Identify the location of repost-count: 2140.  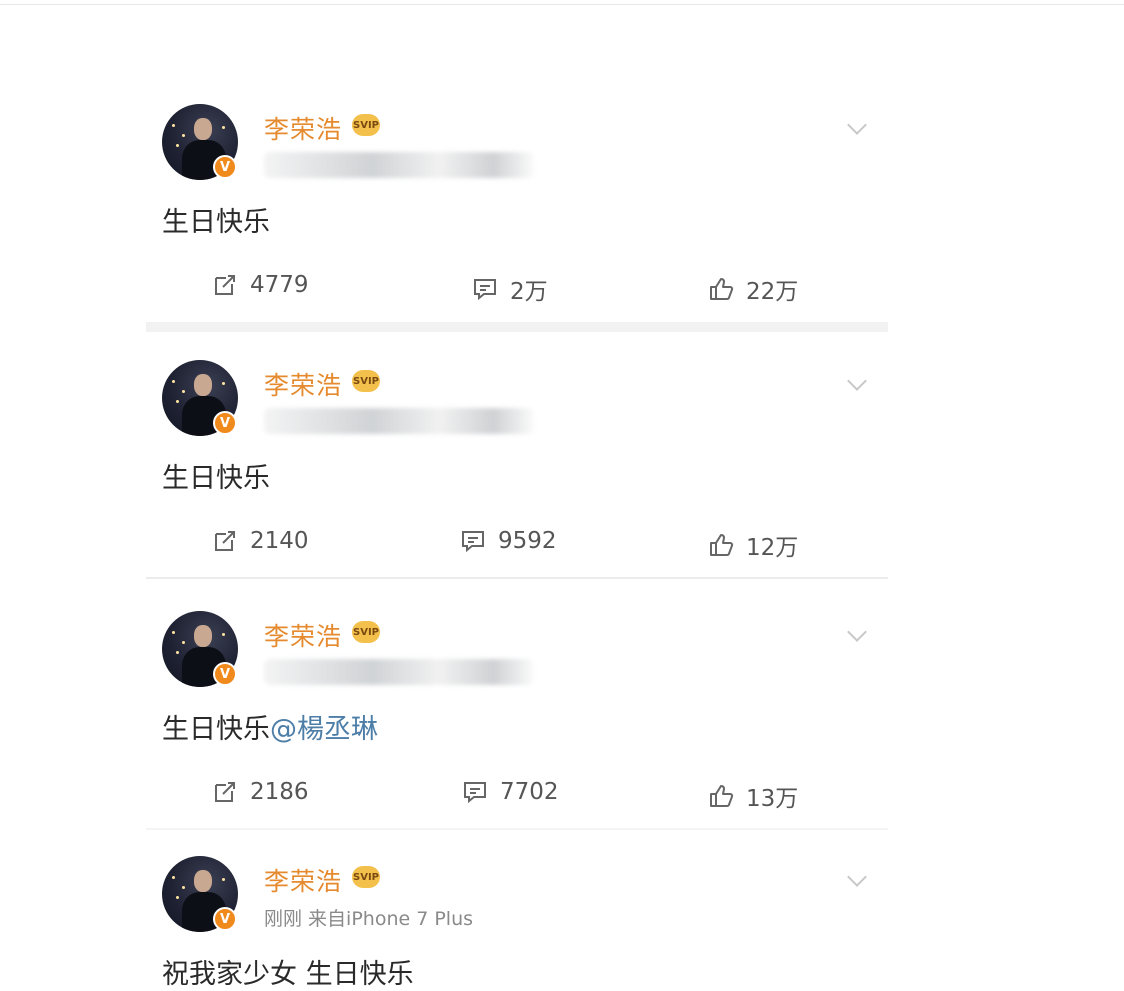
(279, 541).